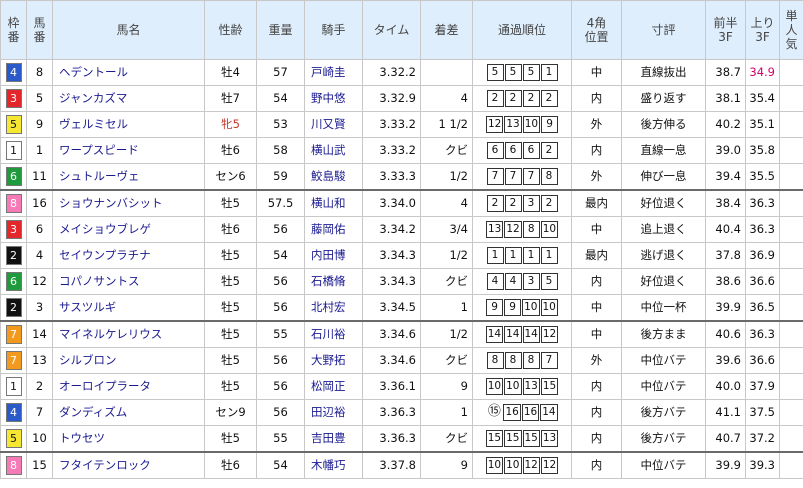  Describe the element at coordinates (401, 98) in the screenshot. I see `table-row: 3 5 ジャンカズマ 牡7 54 野中悠 3.32.9 4 2 2 2 2 内盛り返す 38.1 35.4` at that location.